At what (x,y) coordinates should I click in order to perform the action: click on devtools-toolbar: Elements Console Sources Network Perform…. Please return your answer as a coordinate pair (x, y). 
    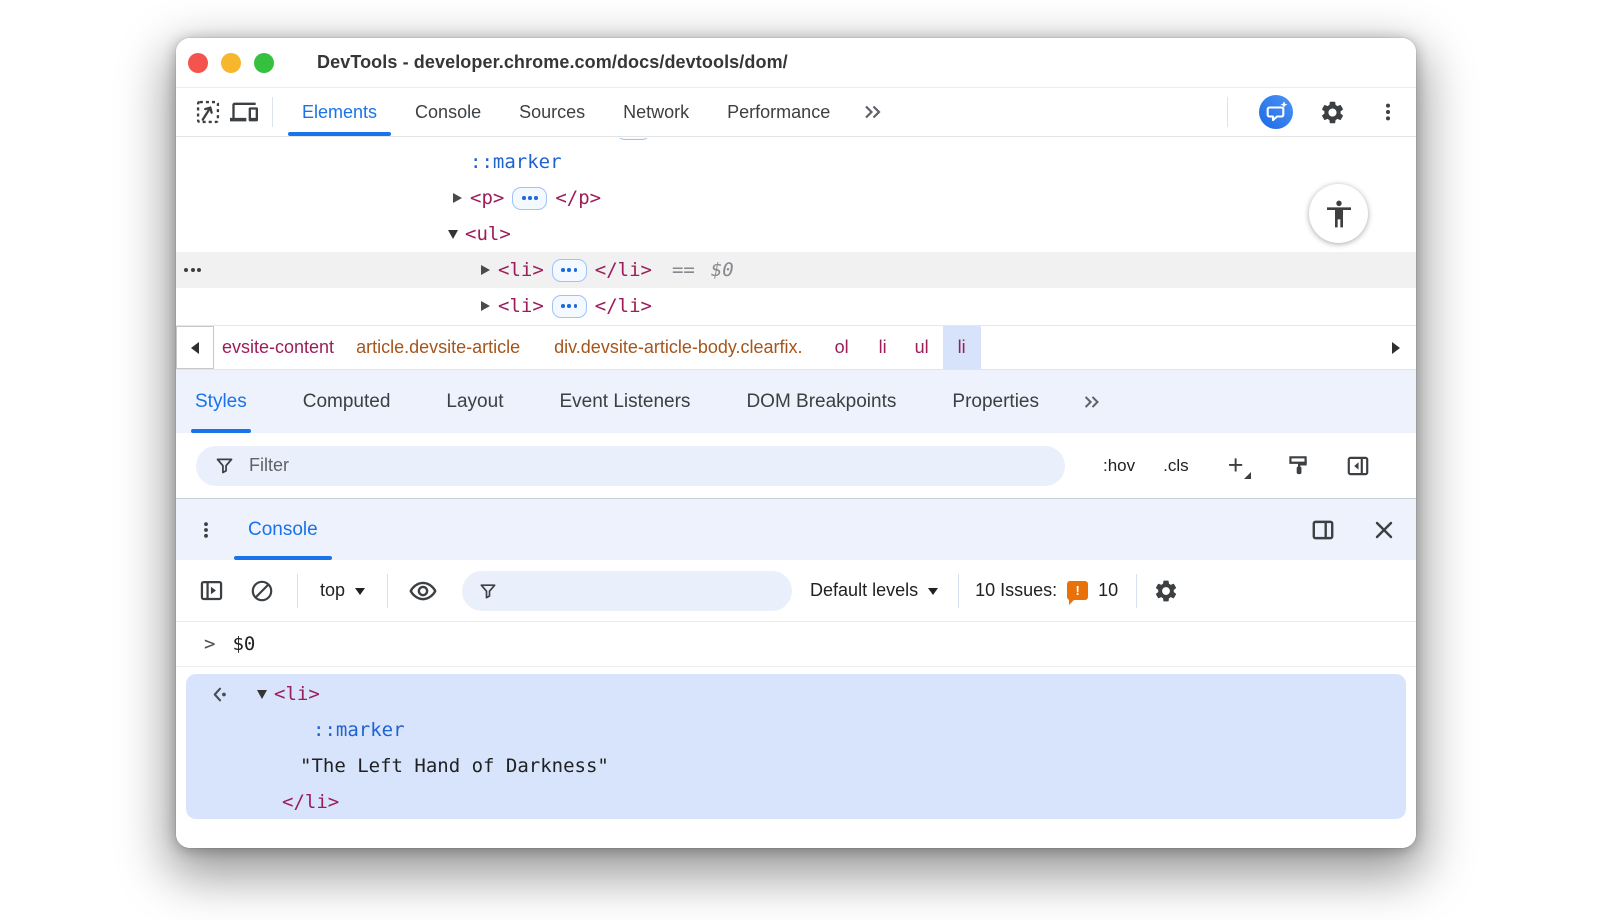
    Looking at the image, I should click on (796, 112).